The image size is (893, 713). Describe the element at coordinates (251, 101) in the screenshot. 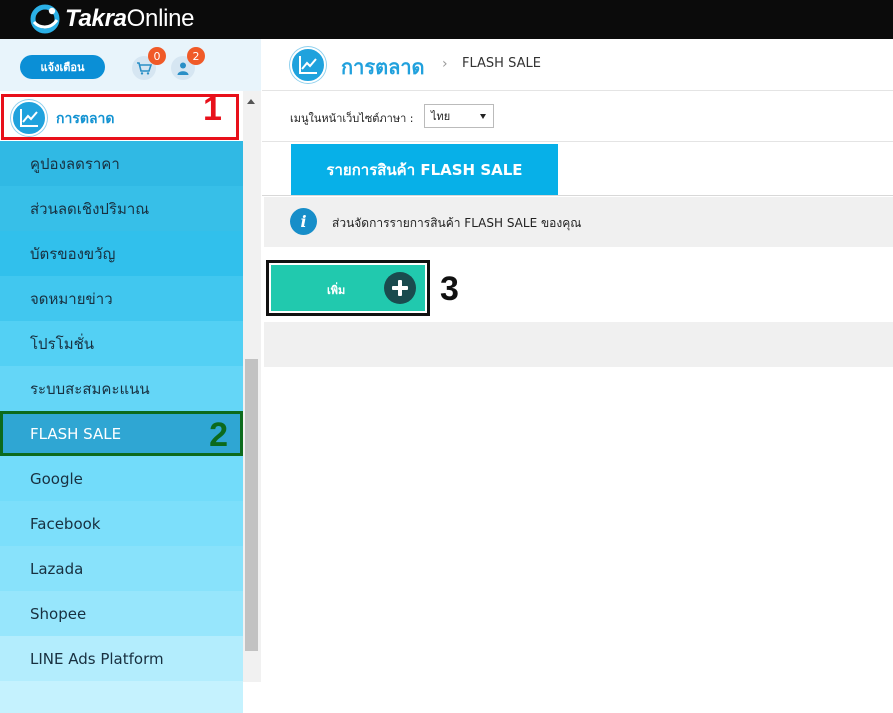

I see `scroll-up-arrow-icon` at that location.